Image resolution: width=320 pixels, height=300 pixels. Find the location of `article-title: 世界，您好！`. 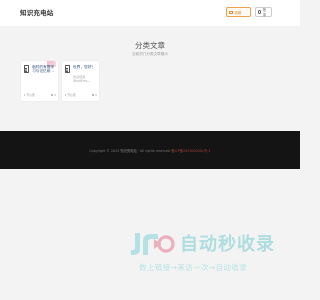

article-title: 世界，您好！ is located at coordinates (85, 67).